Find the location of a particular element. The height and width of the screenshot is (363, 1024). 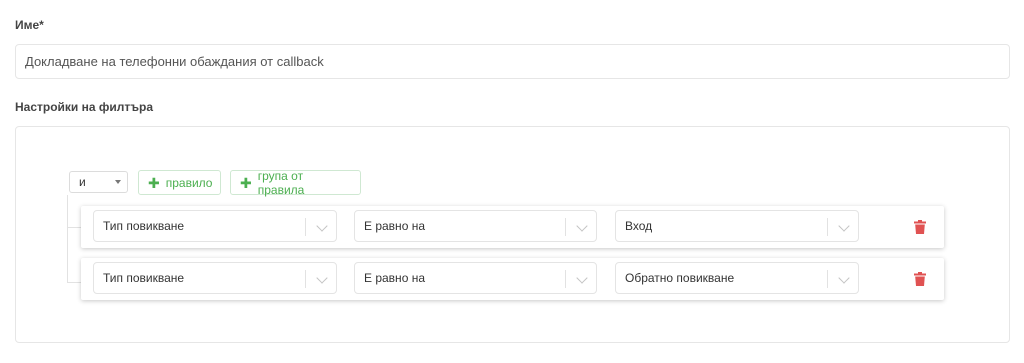

add-rule-label: правило is located at coordinates (189, 182).